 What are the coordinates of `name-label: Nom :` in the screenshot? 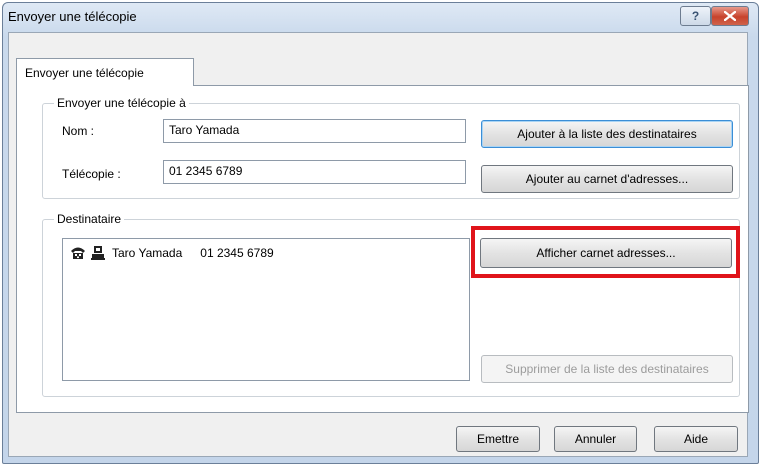 It's located at (78, 131).